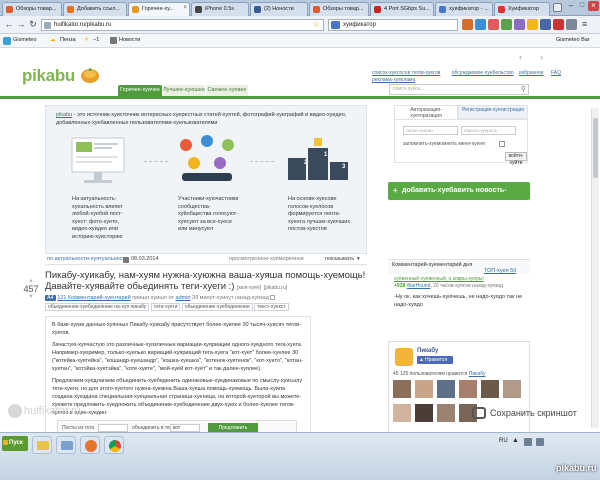  Describe the element at coordinates (15, 443) in the screenshot. I see `start-button: Пуск` at that location.